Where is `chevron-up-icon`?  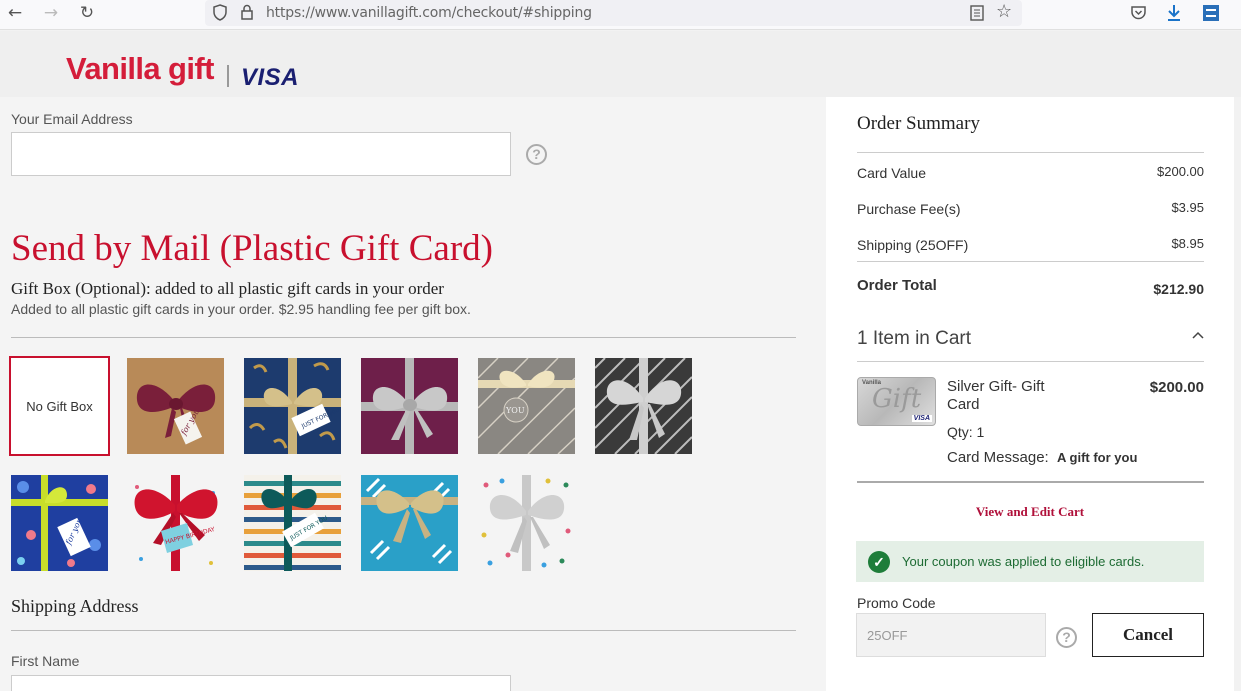
chevron-up-icon is located at coordinates (1198, 335).